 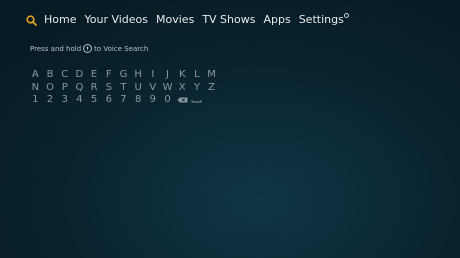 I want to click on nav-settings: Settings, so click(x=323, y=20).